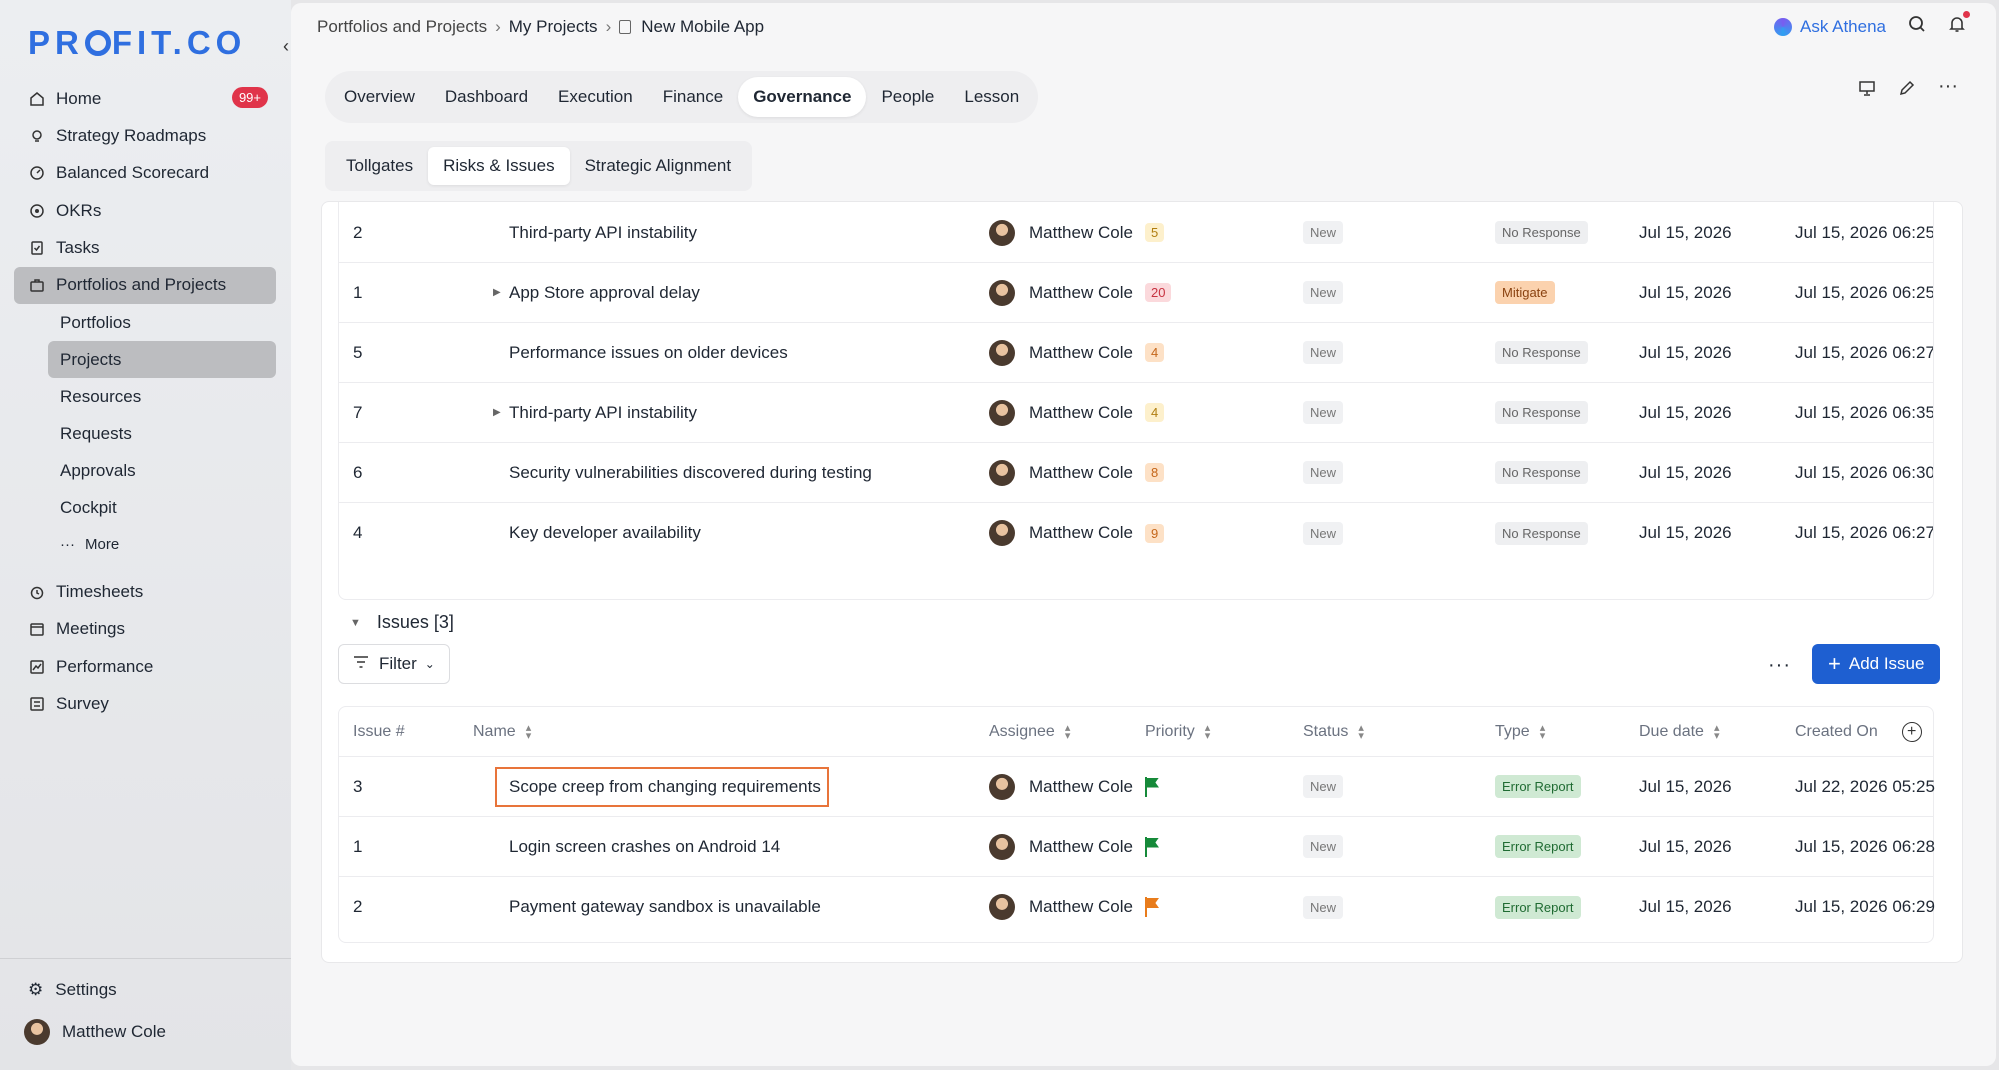  I want to click on risk-name: App Store approval delay, so click(604, 292).